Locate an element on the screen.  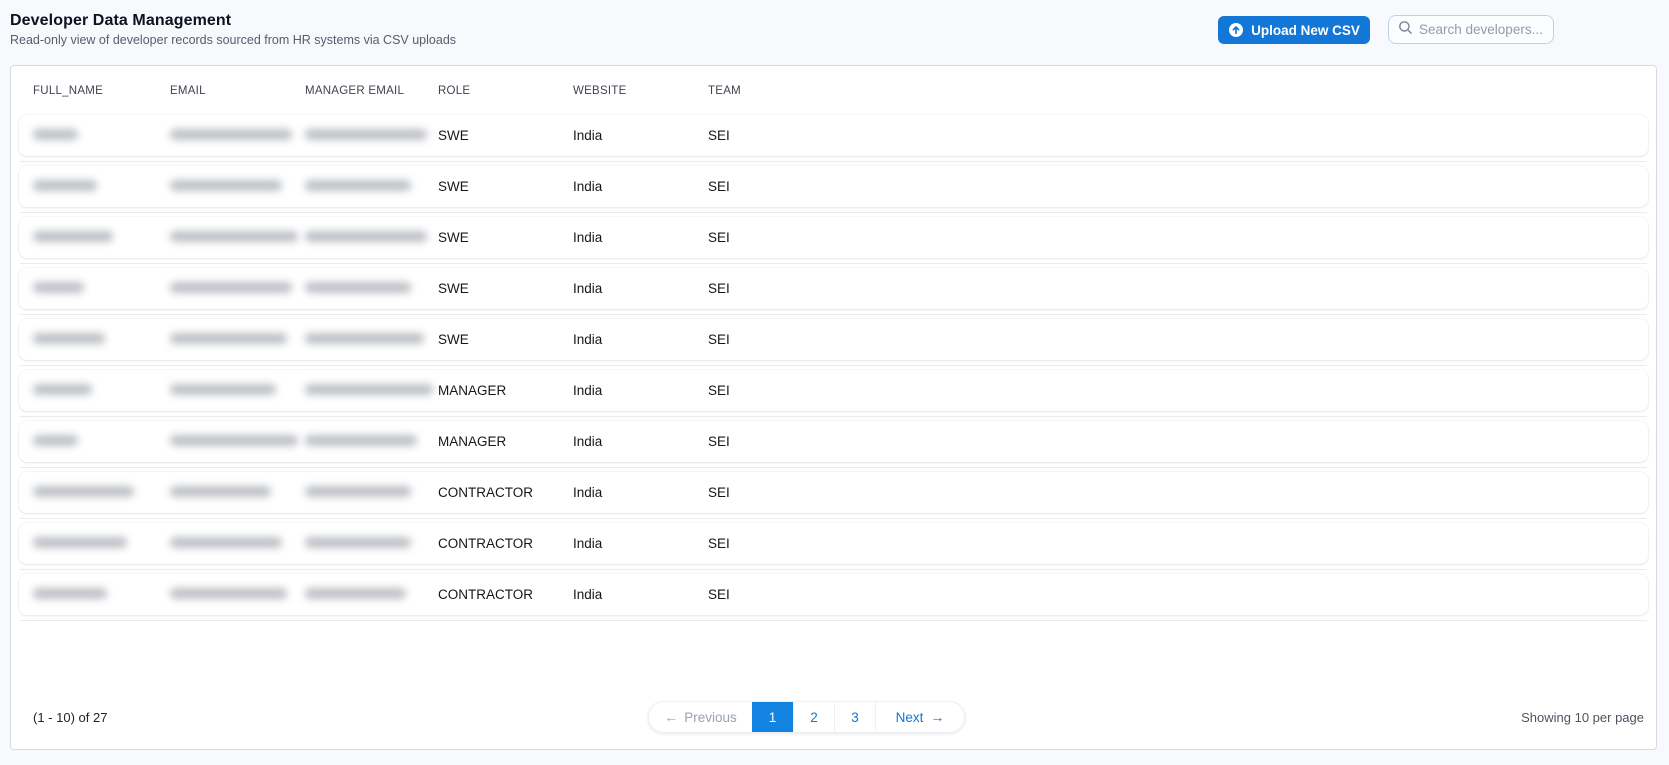
upload-new-csv-button: Upload New CSV is located at coordinates (1294, 30).